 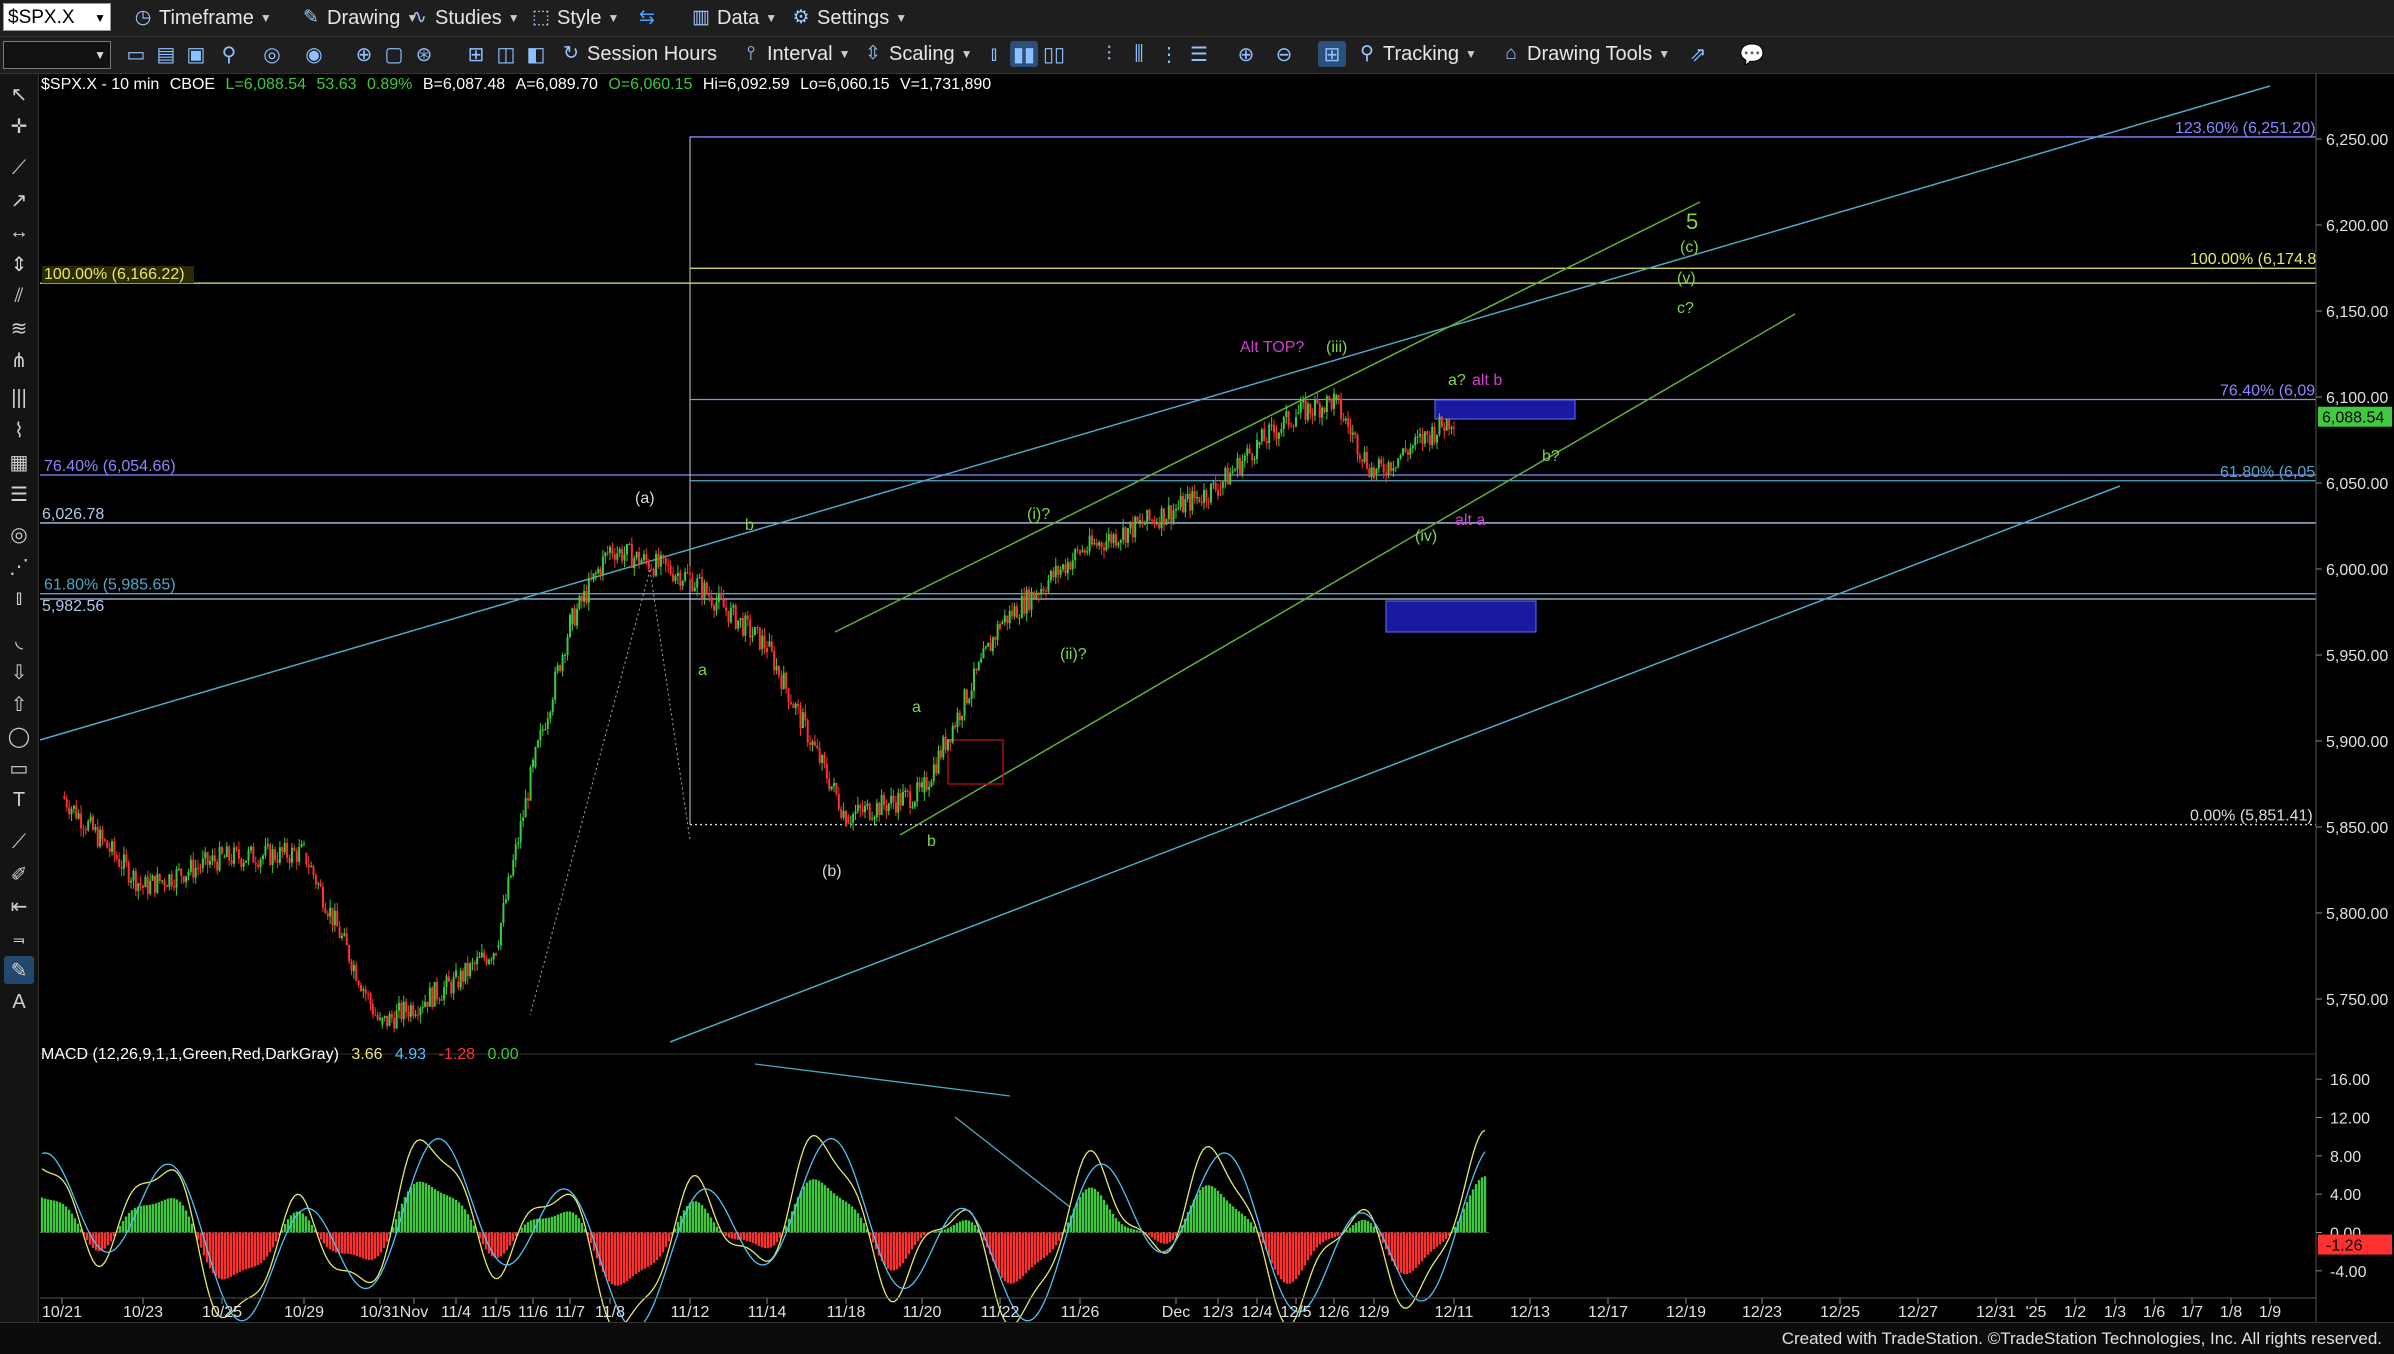 What do you see at coordinates (649, 18) in the screenshot?
I see `link-button: ⇆` at bounding box center [649, 18].